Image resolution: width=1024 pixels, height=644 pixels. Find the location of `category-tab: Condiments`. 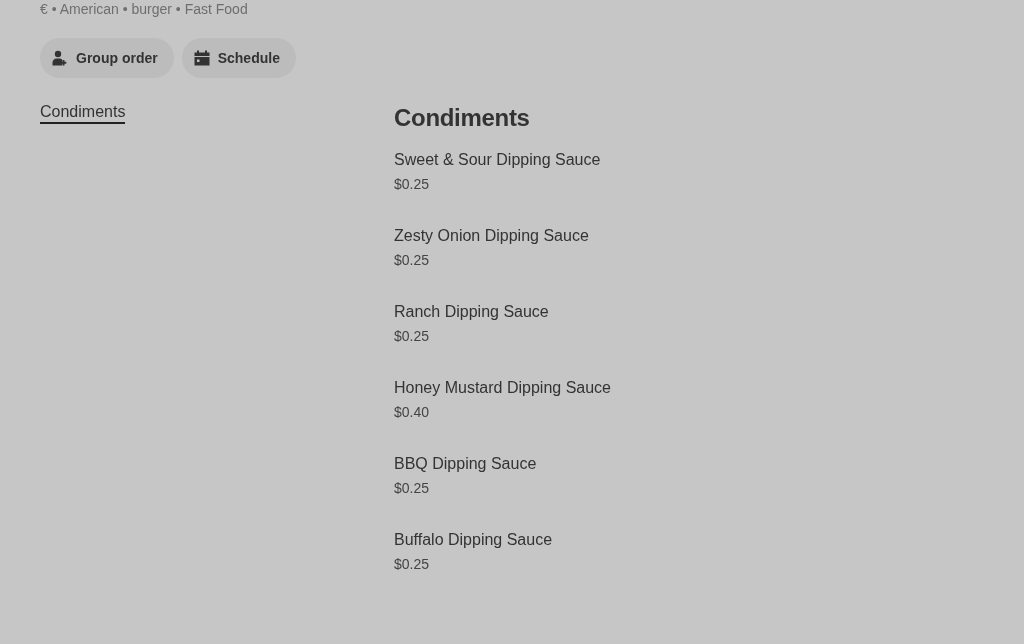

category-tab: Condiments is located at coordinates (83, 113).